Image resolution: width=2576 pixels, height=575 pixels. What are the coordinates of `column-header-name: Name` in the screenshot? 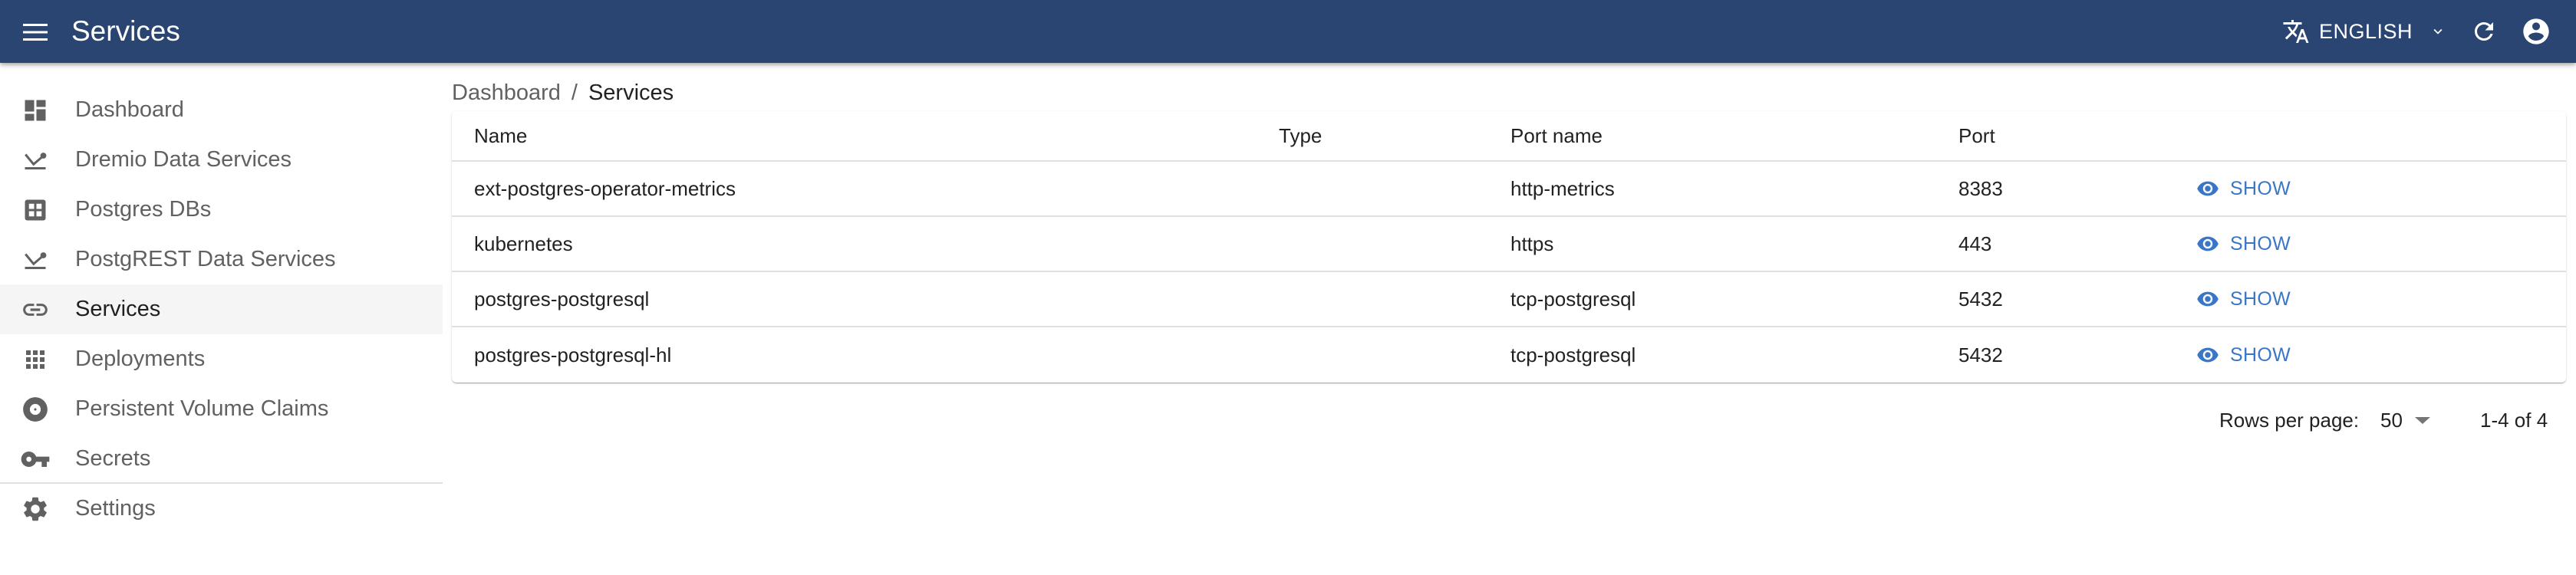 It's located at (500, 136).